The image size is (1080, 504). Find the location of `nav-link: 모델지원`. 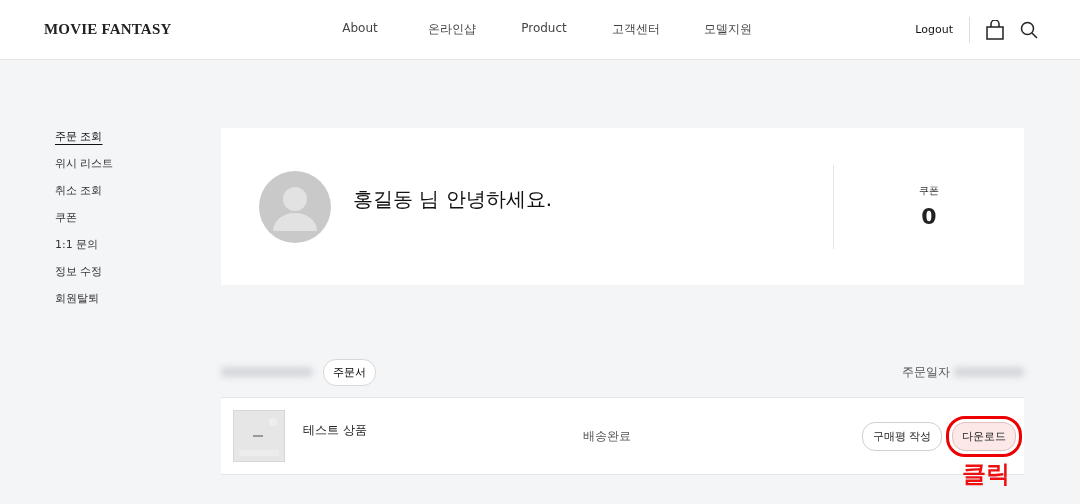

nav-link: 모델지원 is located at coordinates (728, 29).